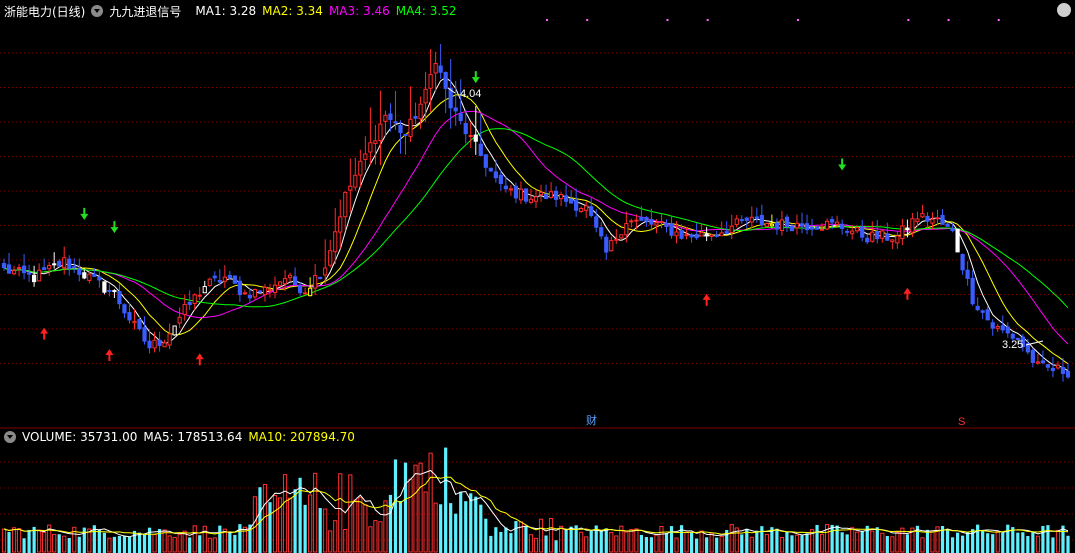  Describe the element at coordinates (145, 11) in the screenshot. I see `indicator-name: 九九进退信号` at that location.